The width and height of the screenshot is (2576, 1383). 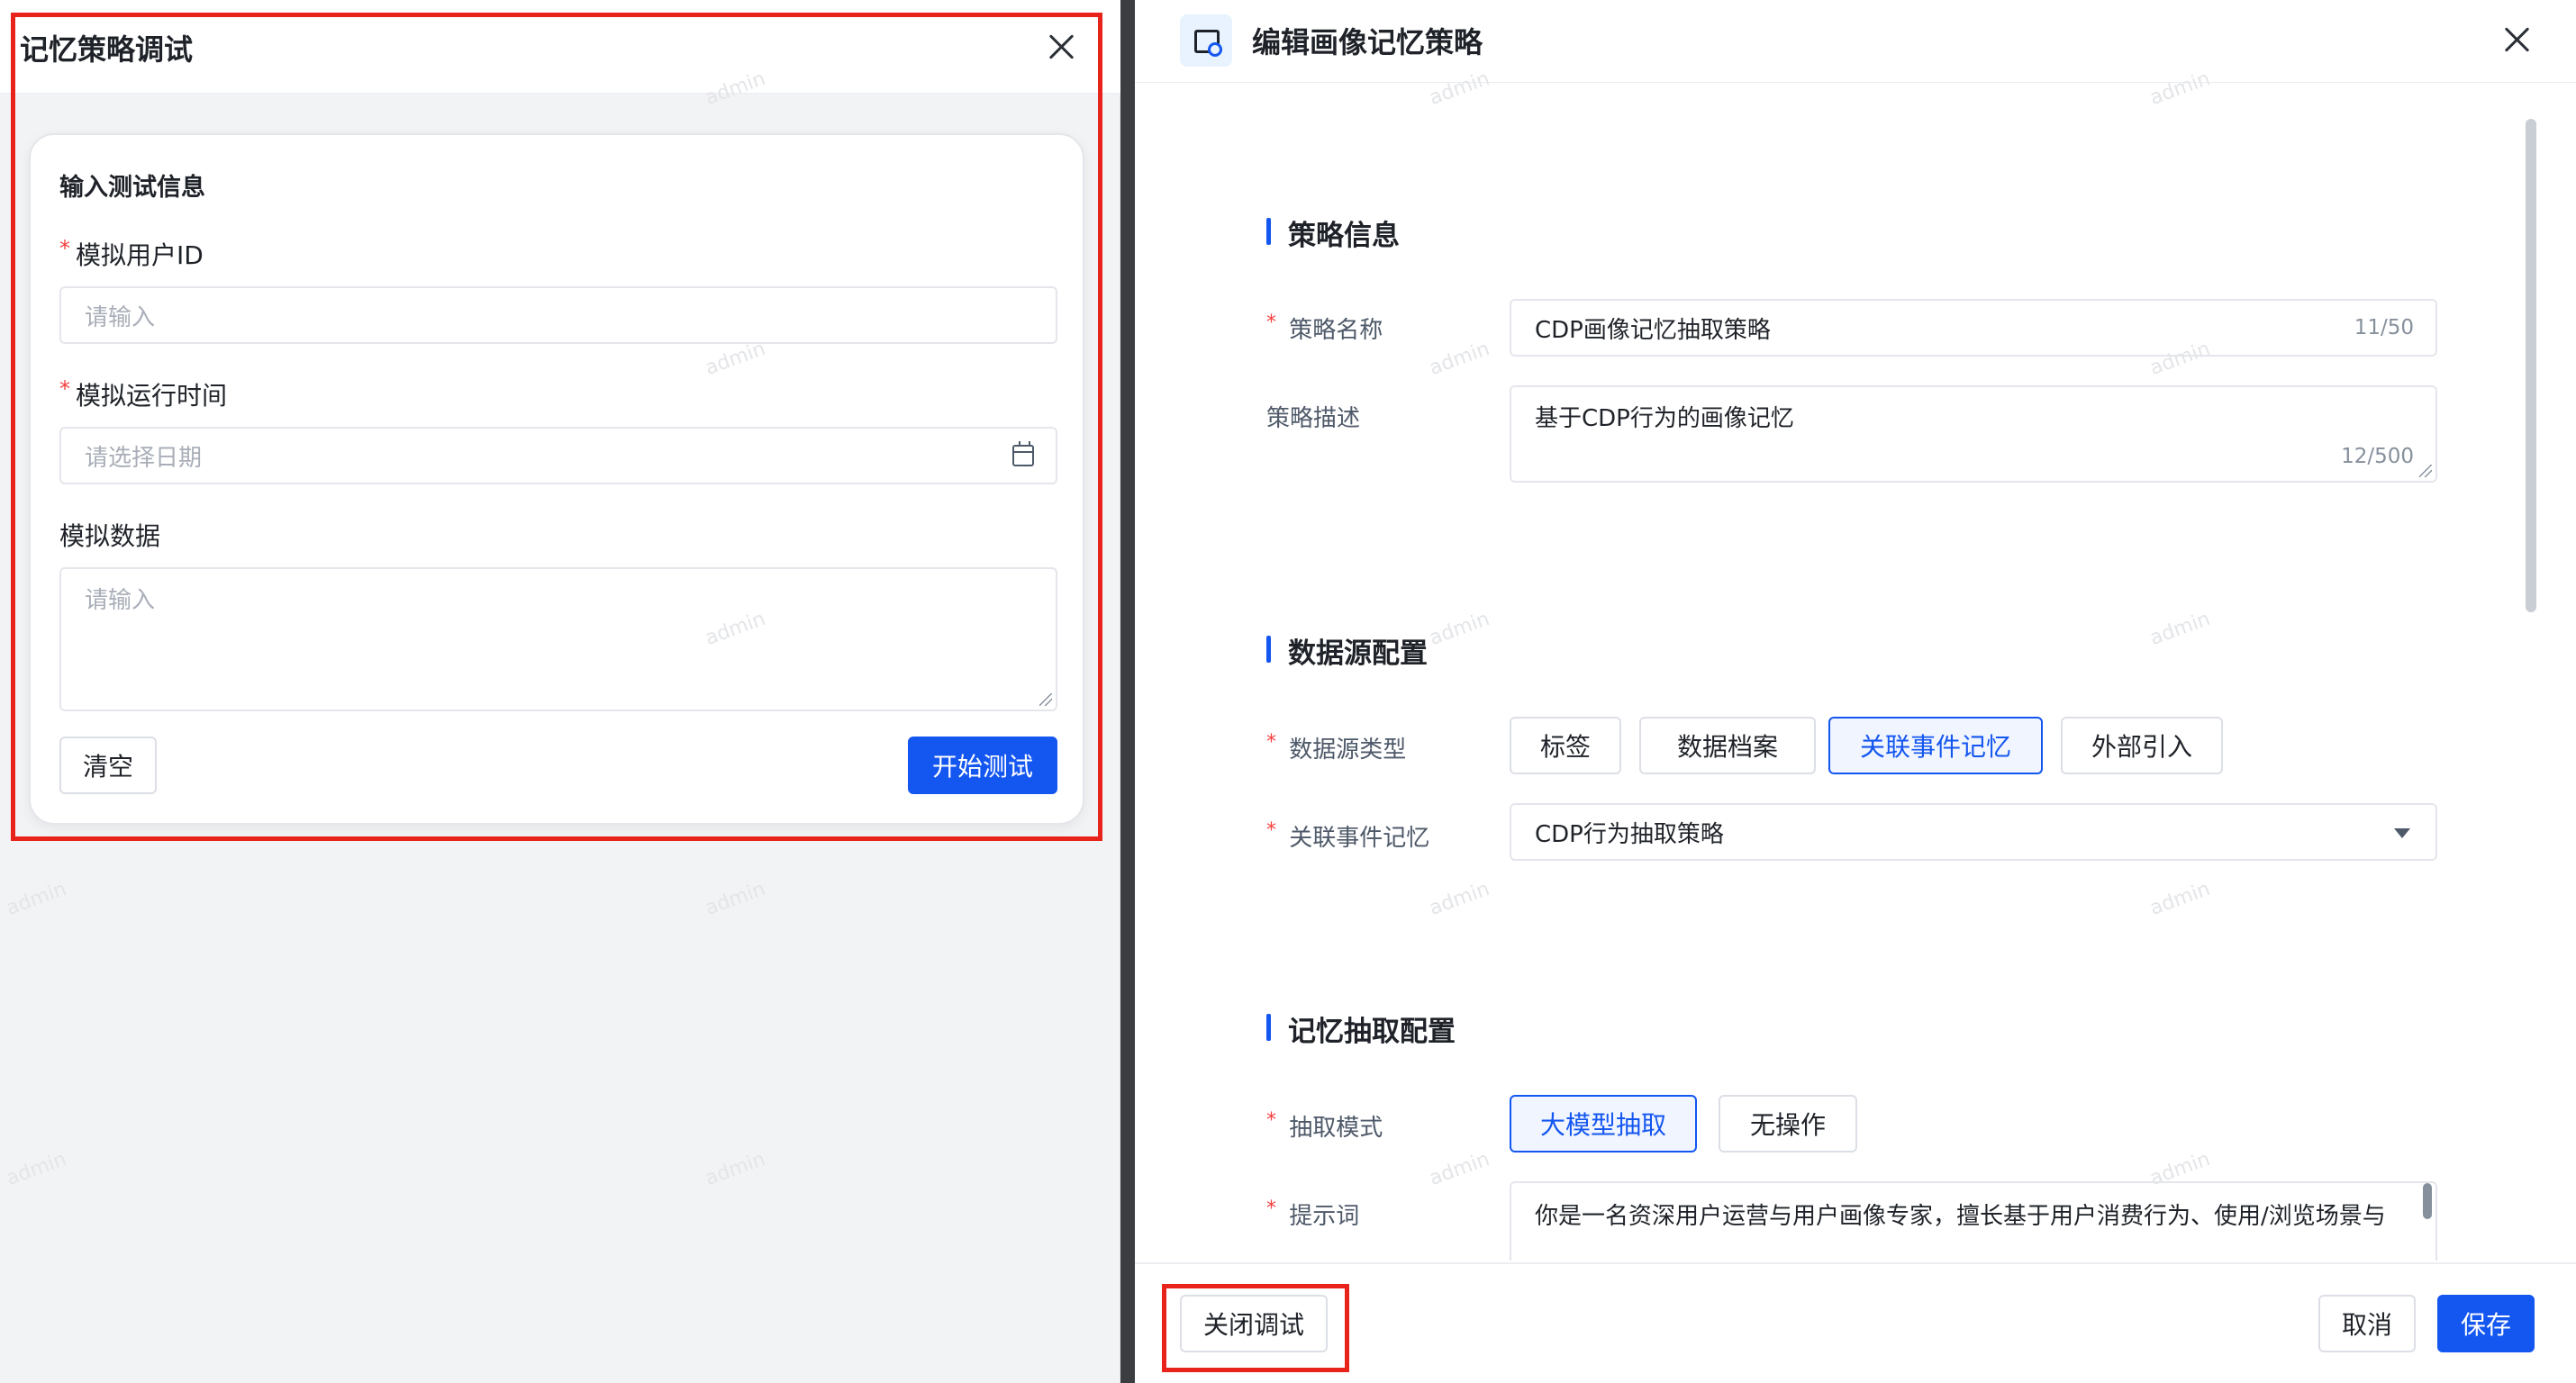 What do you see at coordinates (1788, 1123) in the screenshot?
I see `extract-option-none: 无操作` at bounding box center [1788, 1123].